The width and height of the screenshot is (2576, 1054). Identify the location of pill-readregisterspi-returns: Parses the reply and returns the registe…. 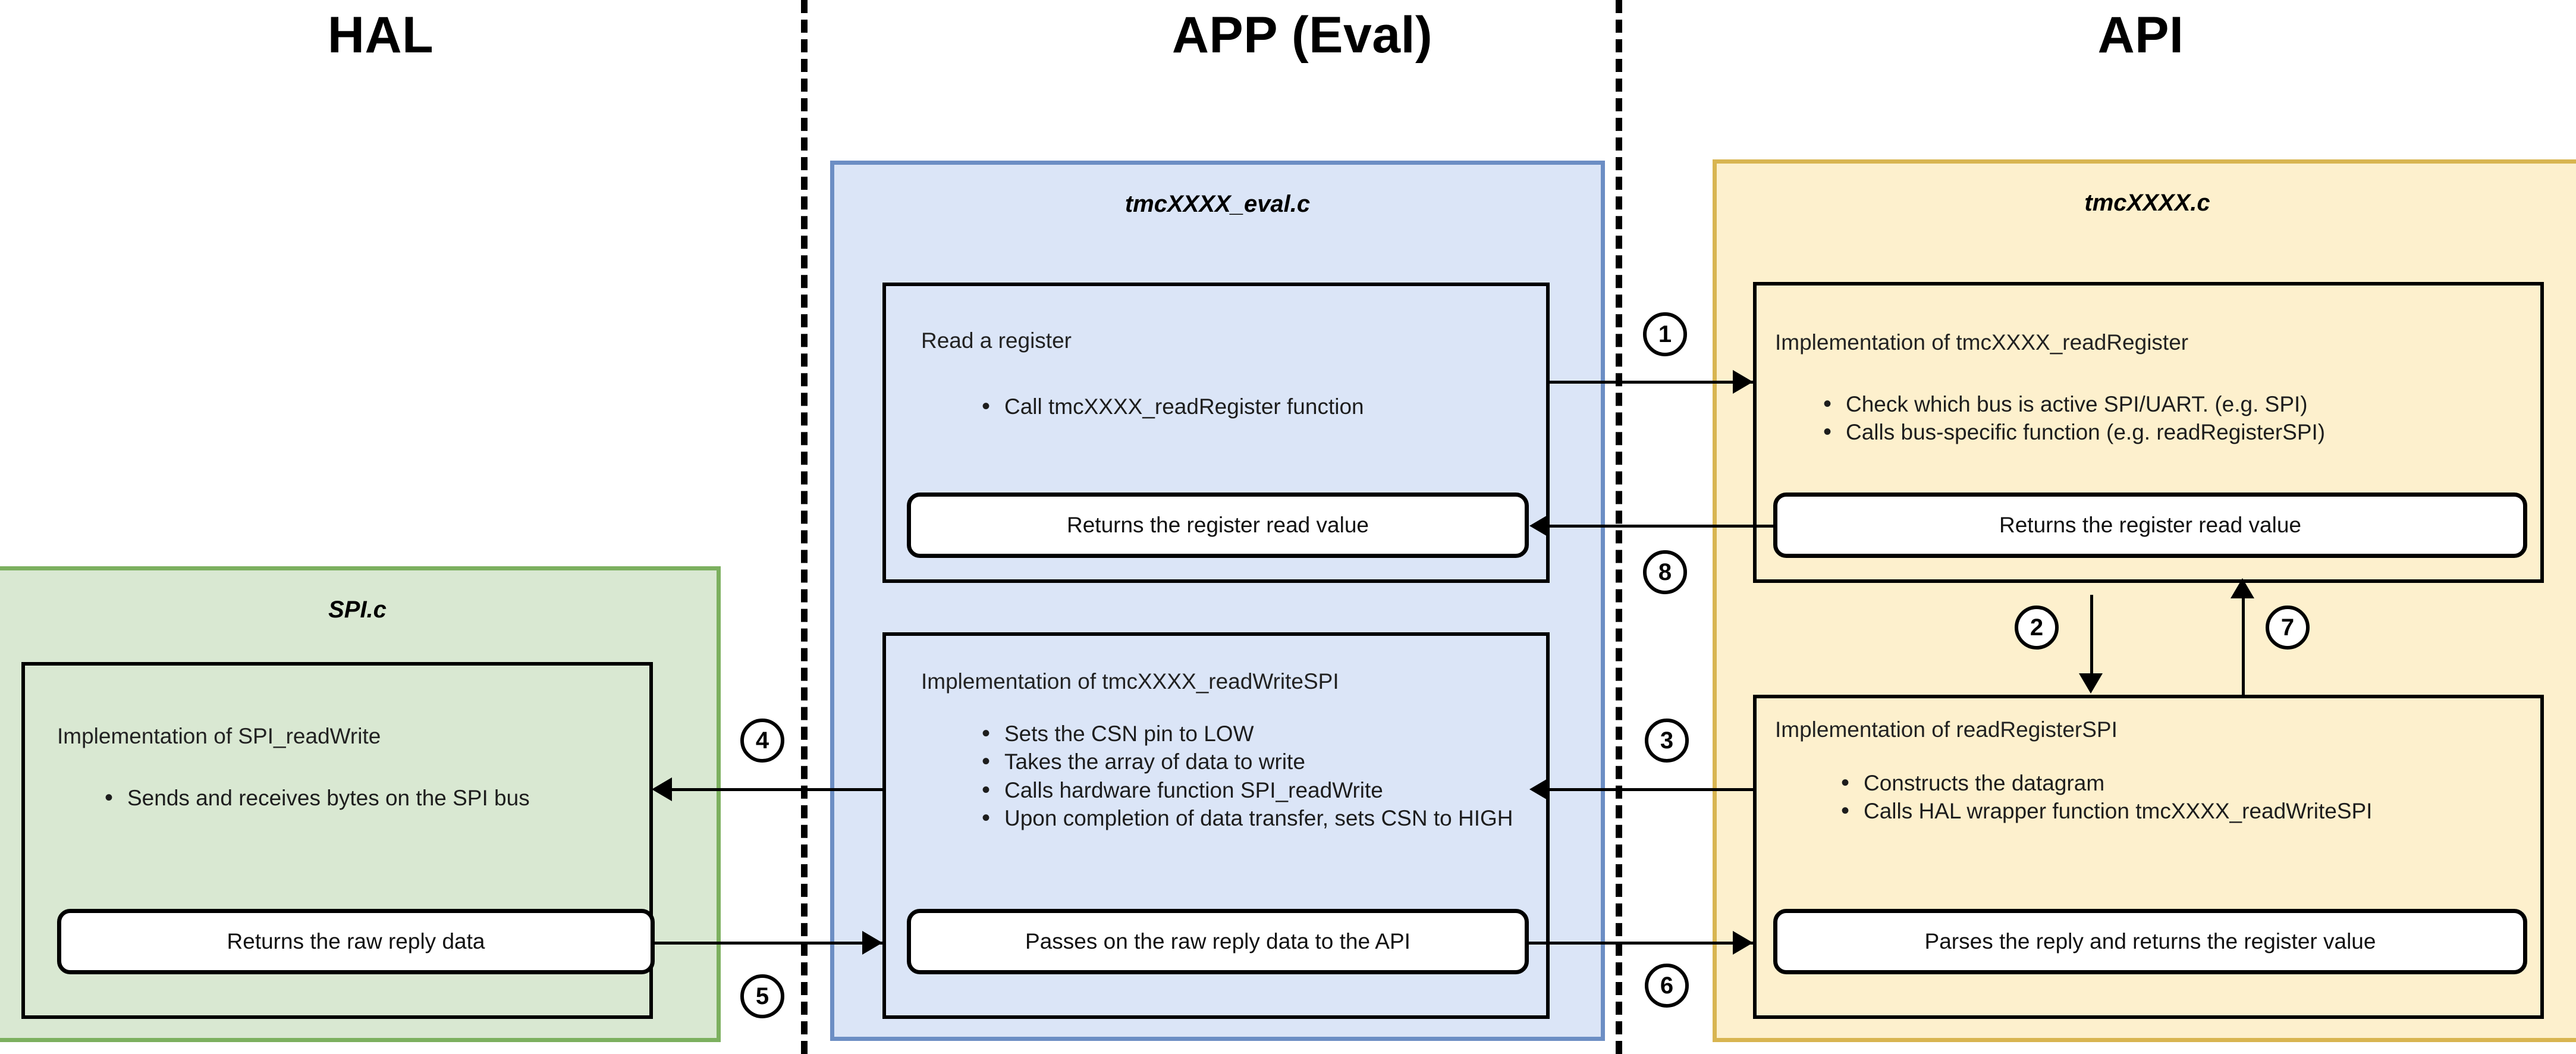
(2150, 941).